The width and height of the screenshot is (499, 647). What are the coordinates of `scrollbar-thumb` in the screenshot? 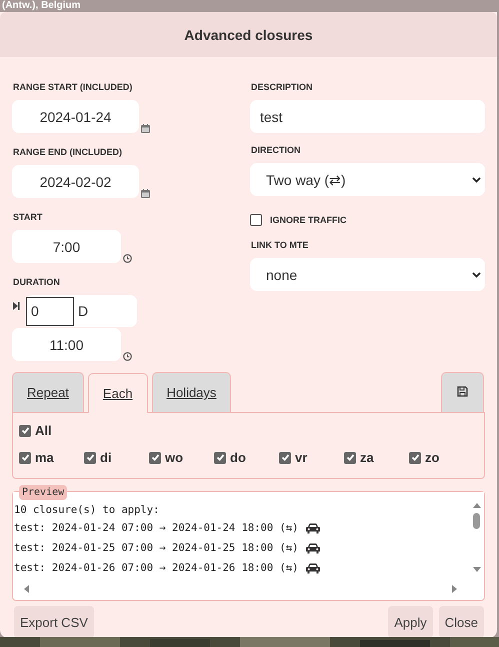 It's located at (476, 521).